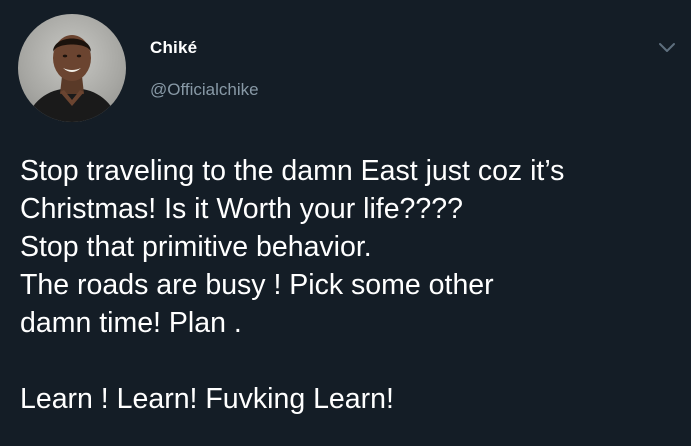 The width and height of the screenshot is (691, 446). What do you see at coordinates (72, 78) in the screenshot?
I see `profile-photo-icon` at bounding box center [72, 78].